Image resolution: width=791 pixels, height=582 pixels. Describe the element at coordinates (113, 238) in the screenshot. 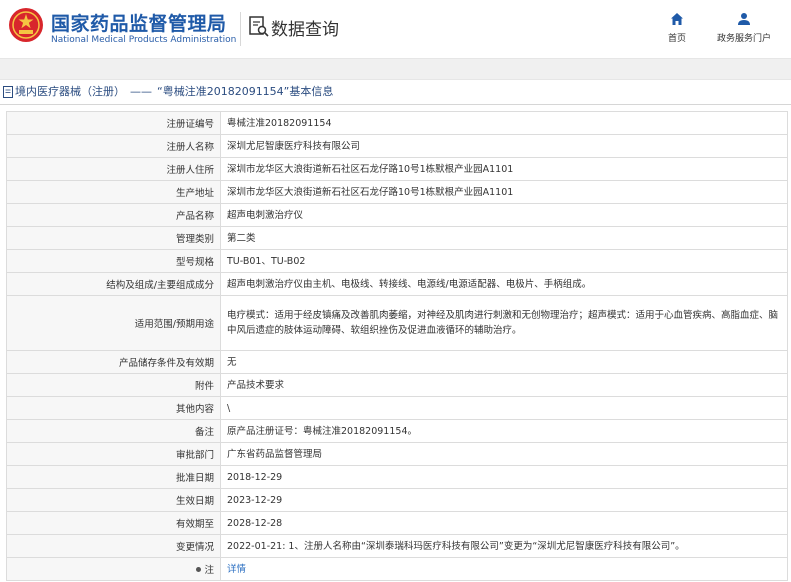

I see `field-label: 管理类别` at that location.